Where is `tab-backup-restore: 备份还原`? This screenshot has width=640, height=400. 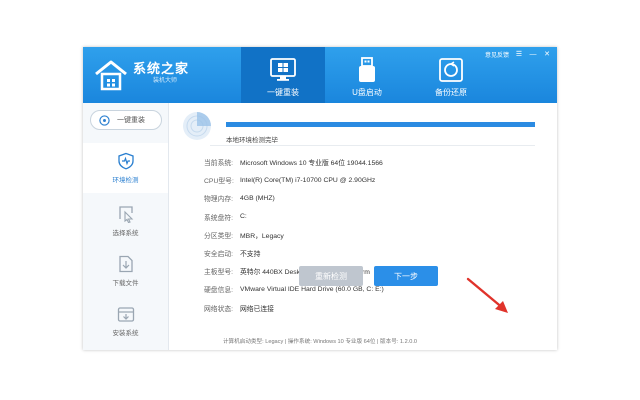
tab-backup-restore: 备份还原 is located at coordinates (451, 75).